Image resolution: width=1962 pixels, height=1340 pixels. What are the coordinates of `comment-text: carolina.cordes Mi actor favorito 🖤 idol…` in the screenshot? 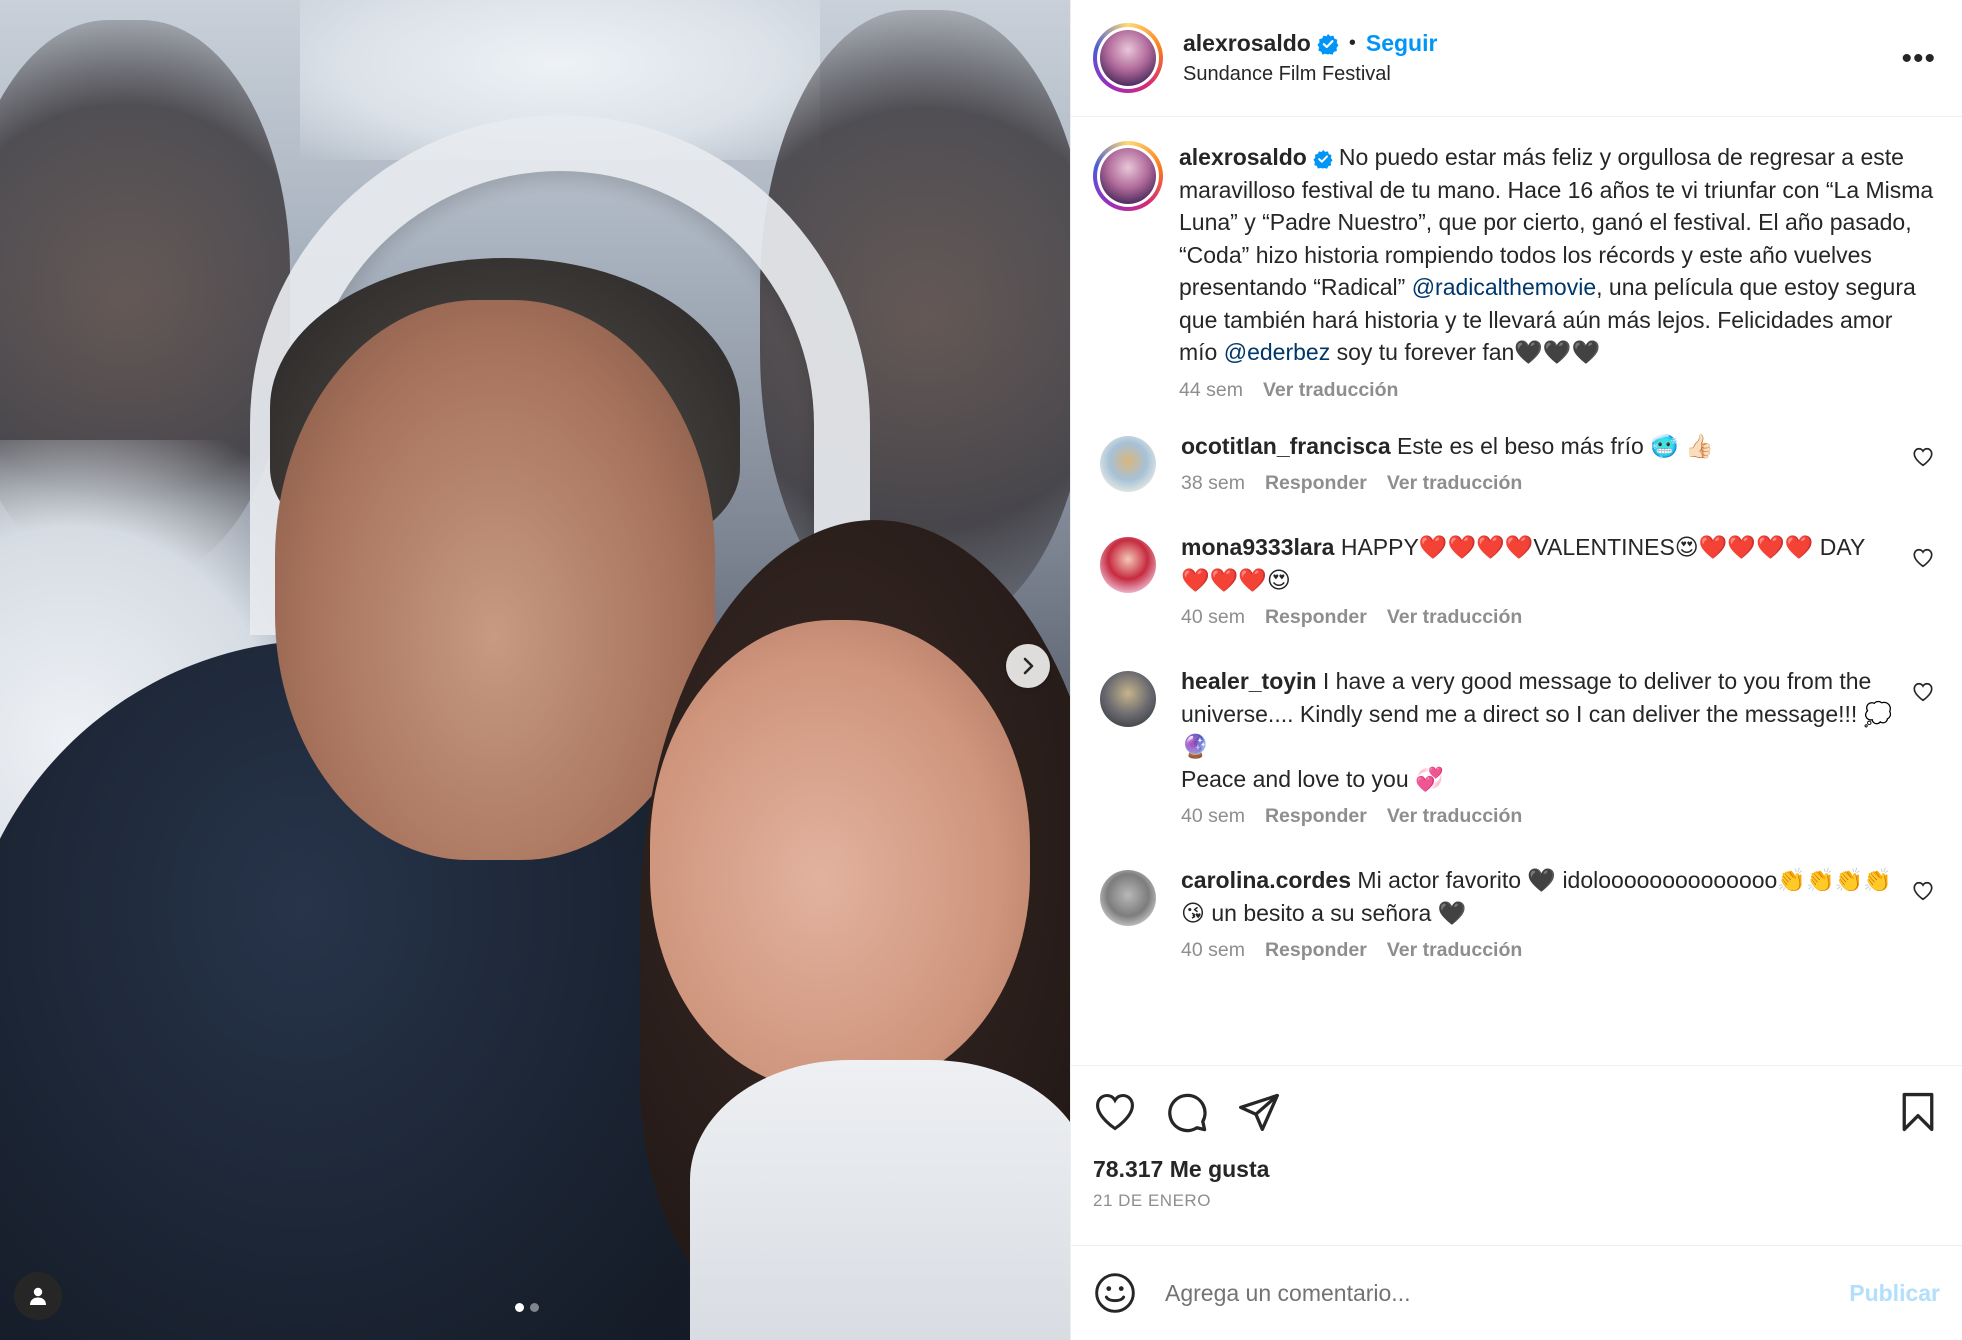 It's located at (1538, 896).